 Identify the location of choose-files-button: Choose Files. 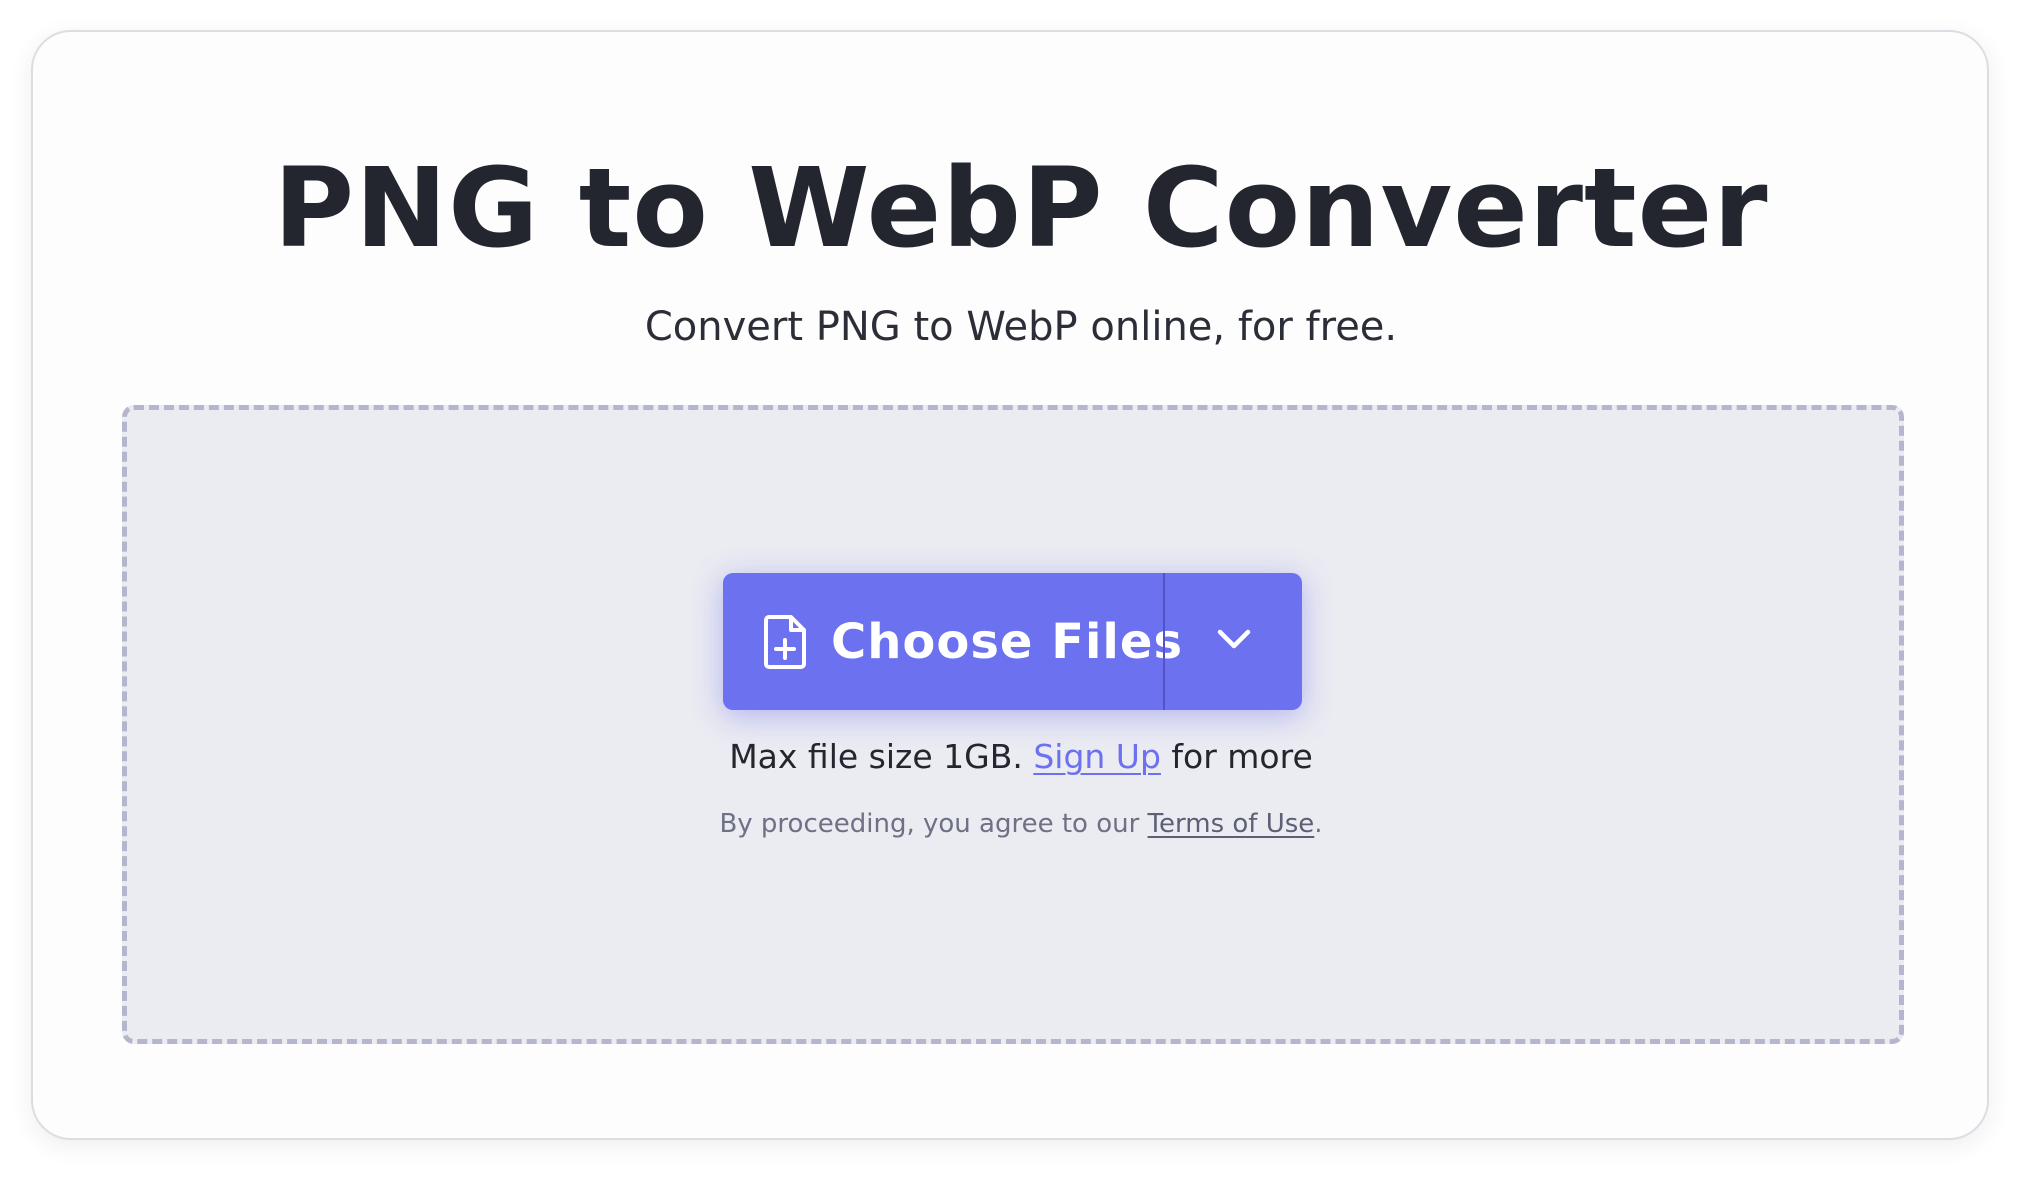
(952, 641).